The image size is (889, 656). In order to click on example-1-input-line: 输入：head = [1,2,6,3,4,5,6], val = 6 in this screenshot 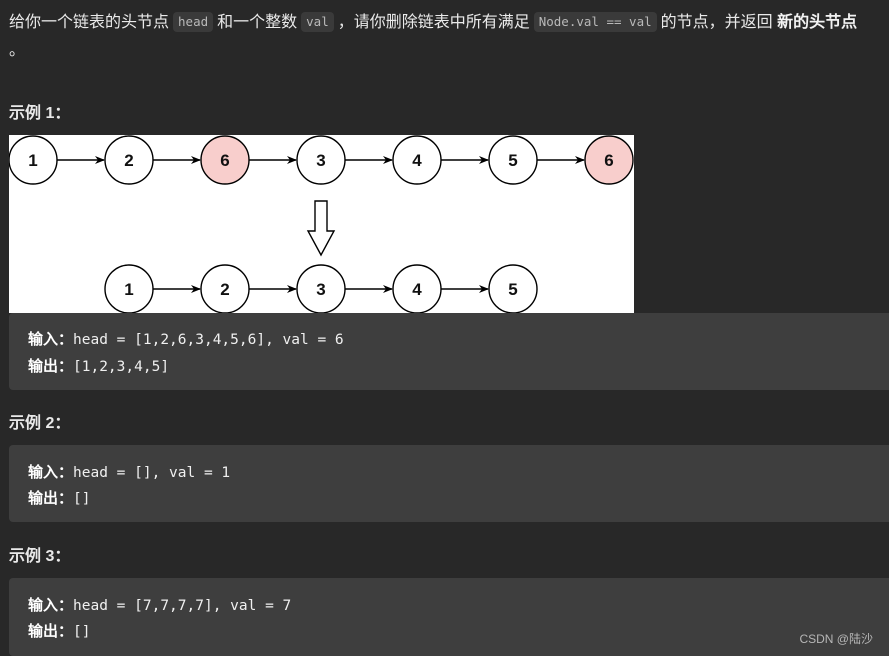, I will do `click(186, 338)`.